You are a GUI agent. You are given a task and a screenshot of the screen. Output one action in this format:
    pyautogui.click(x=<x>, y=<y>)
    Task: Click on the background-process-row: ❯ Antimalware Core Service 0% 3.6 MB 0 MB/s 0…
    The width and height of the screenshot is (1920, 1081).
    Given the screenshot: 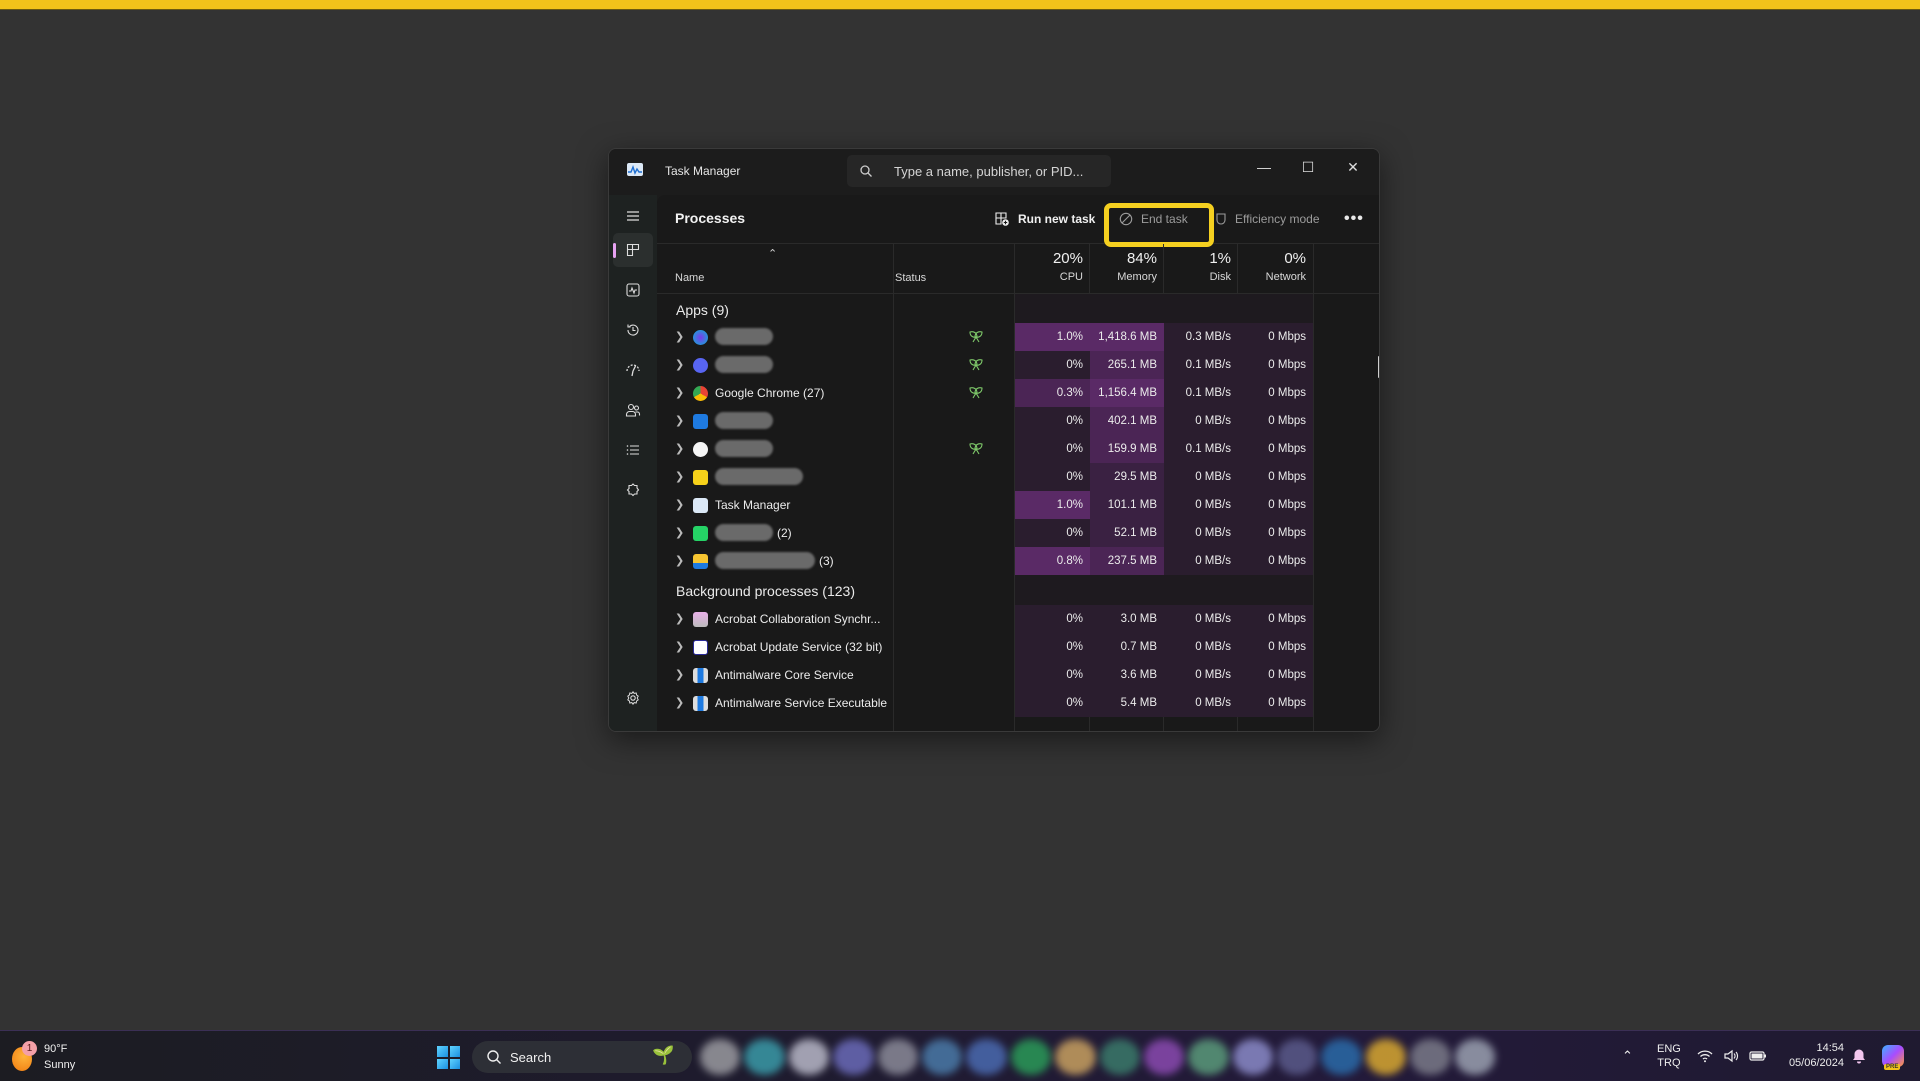 What is the action you would take?
    pyautogui.click(x=1018, y=675)
    